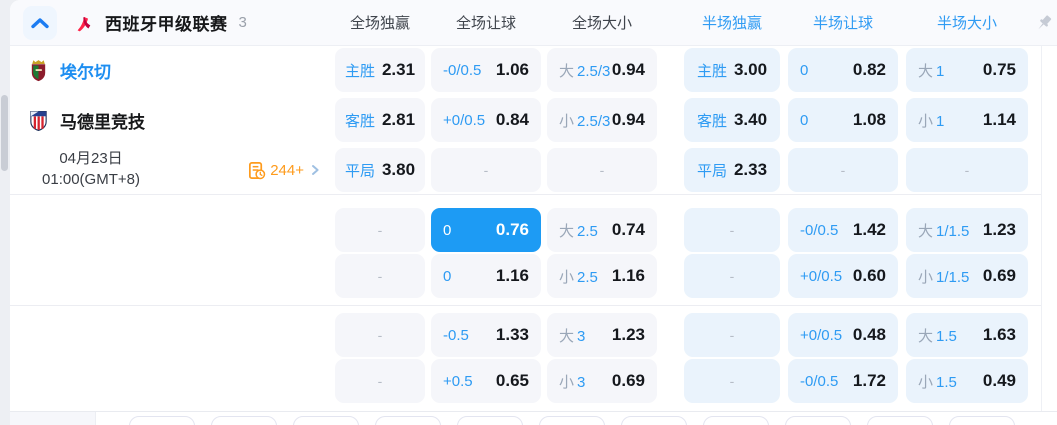 Image resolution: width=1057 pixels, height=425 pixels. I want to click on odds-cell: +0/0.5 0.60, so click(843, 276).